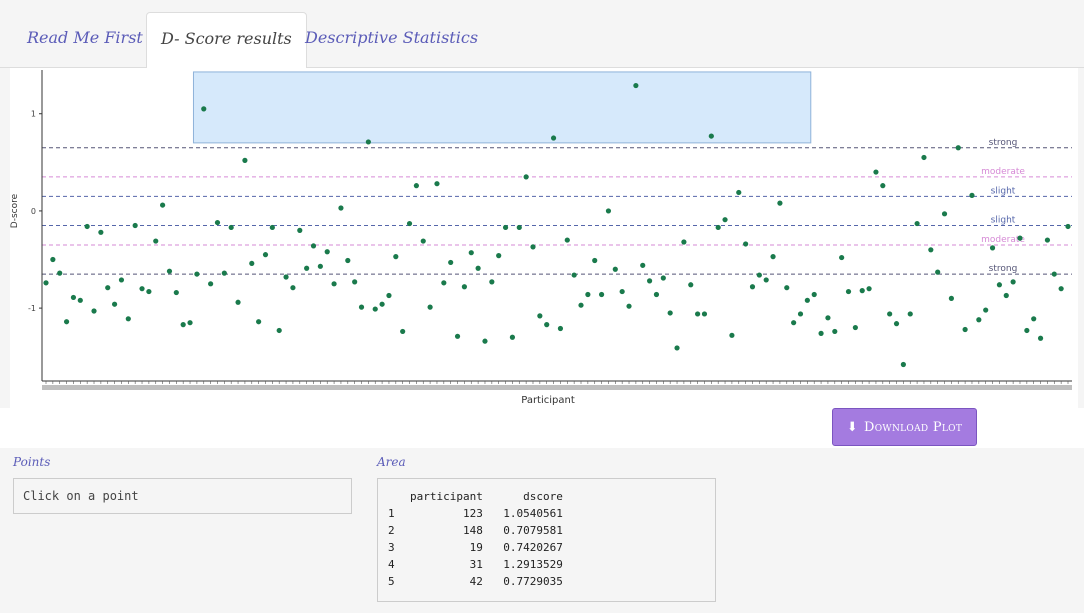 The image size is (1084, 613). Describe the element at coordinates (391, 40) in the screenshot. I see `tab-descriptive-statistics: Descriptive Statistics` at that location.